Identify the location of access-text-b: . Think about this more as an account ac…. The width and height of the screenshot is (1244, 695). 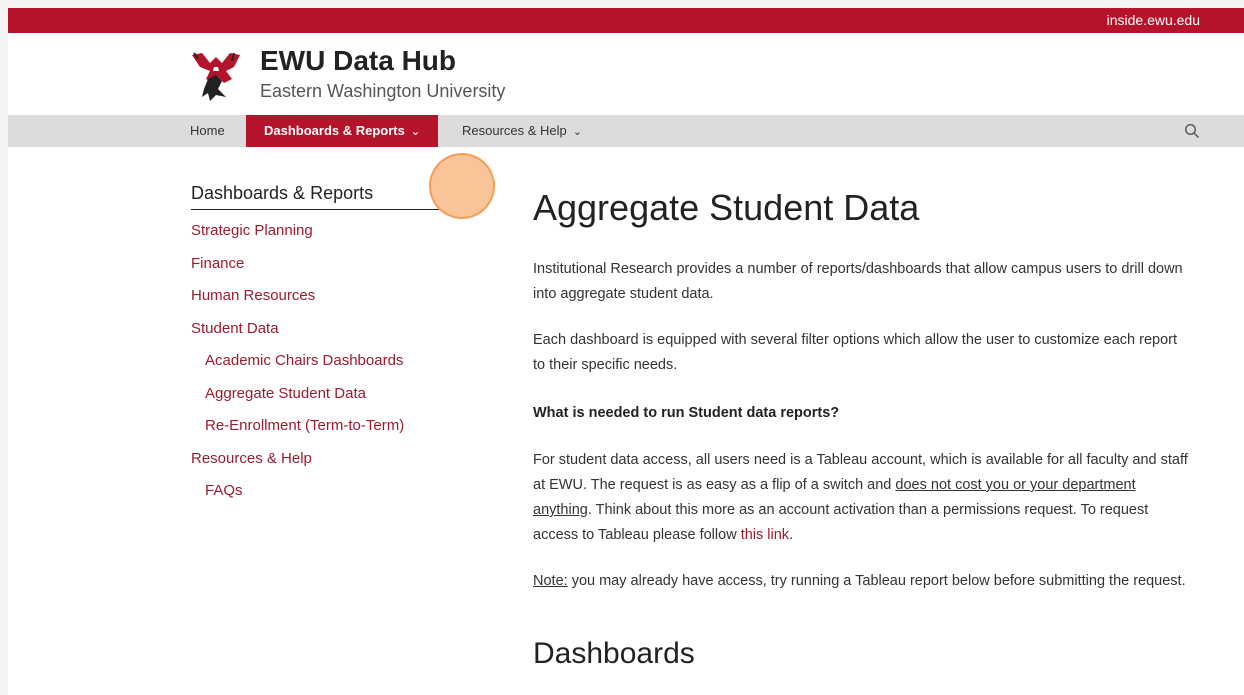
(841, 522).